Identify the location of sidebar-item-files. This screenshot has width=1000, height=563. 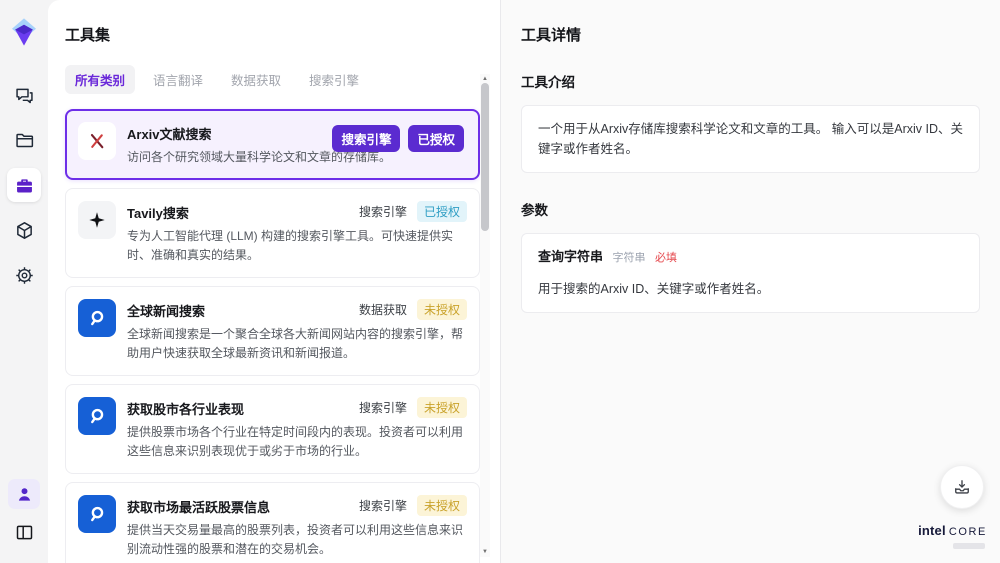
(24, 140).